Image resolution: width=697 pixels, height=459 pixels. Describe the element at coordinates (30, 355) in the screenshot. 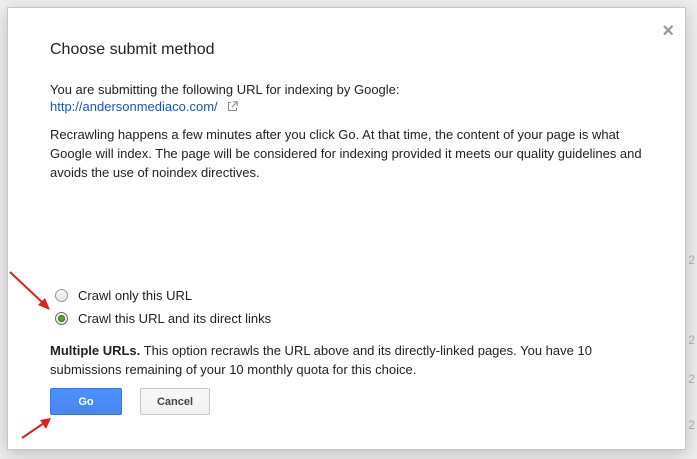

I see `annotation-arrows` at that location.